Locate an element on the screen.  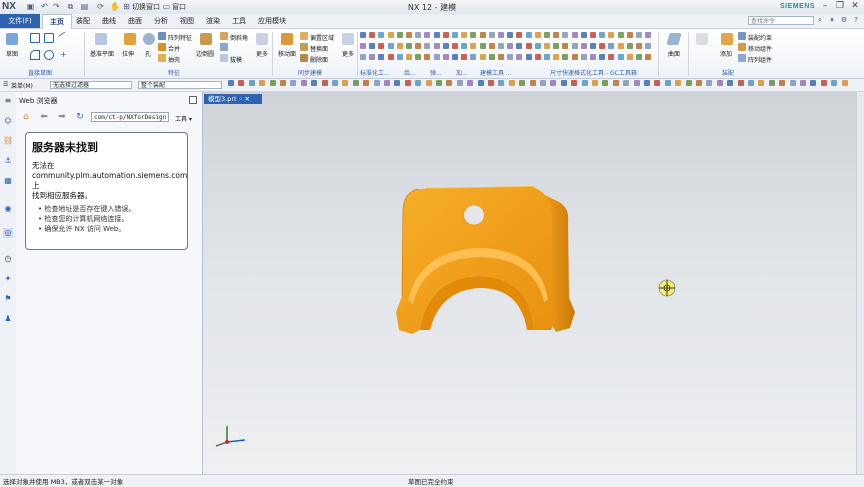
edge-blend-button: 边倒圆 is located at coordinates (205, 53).